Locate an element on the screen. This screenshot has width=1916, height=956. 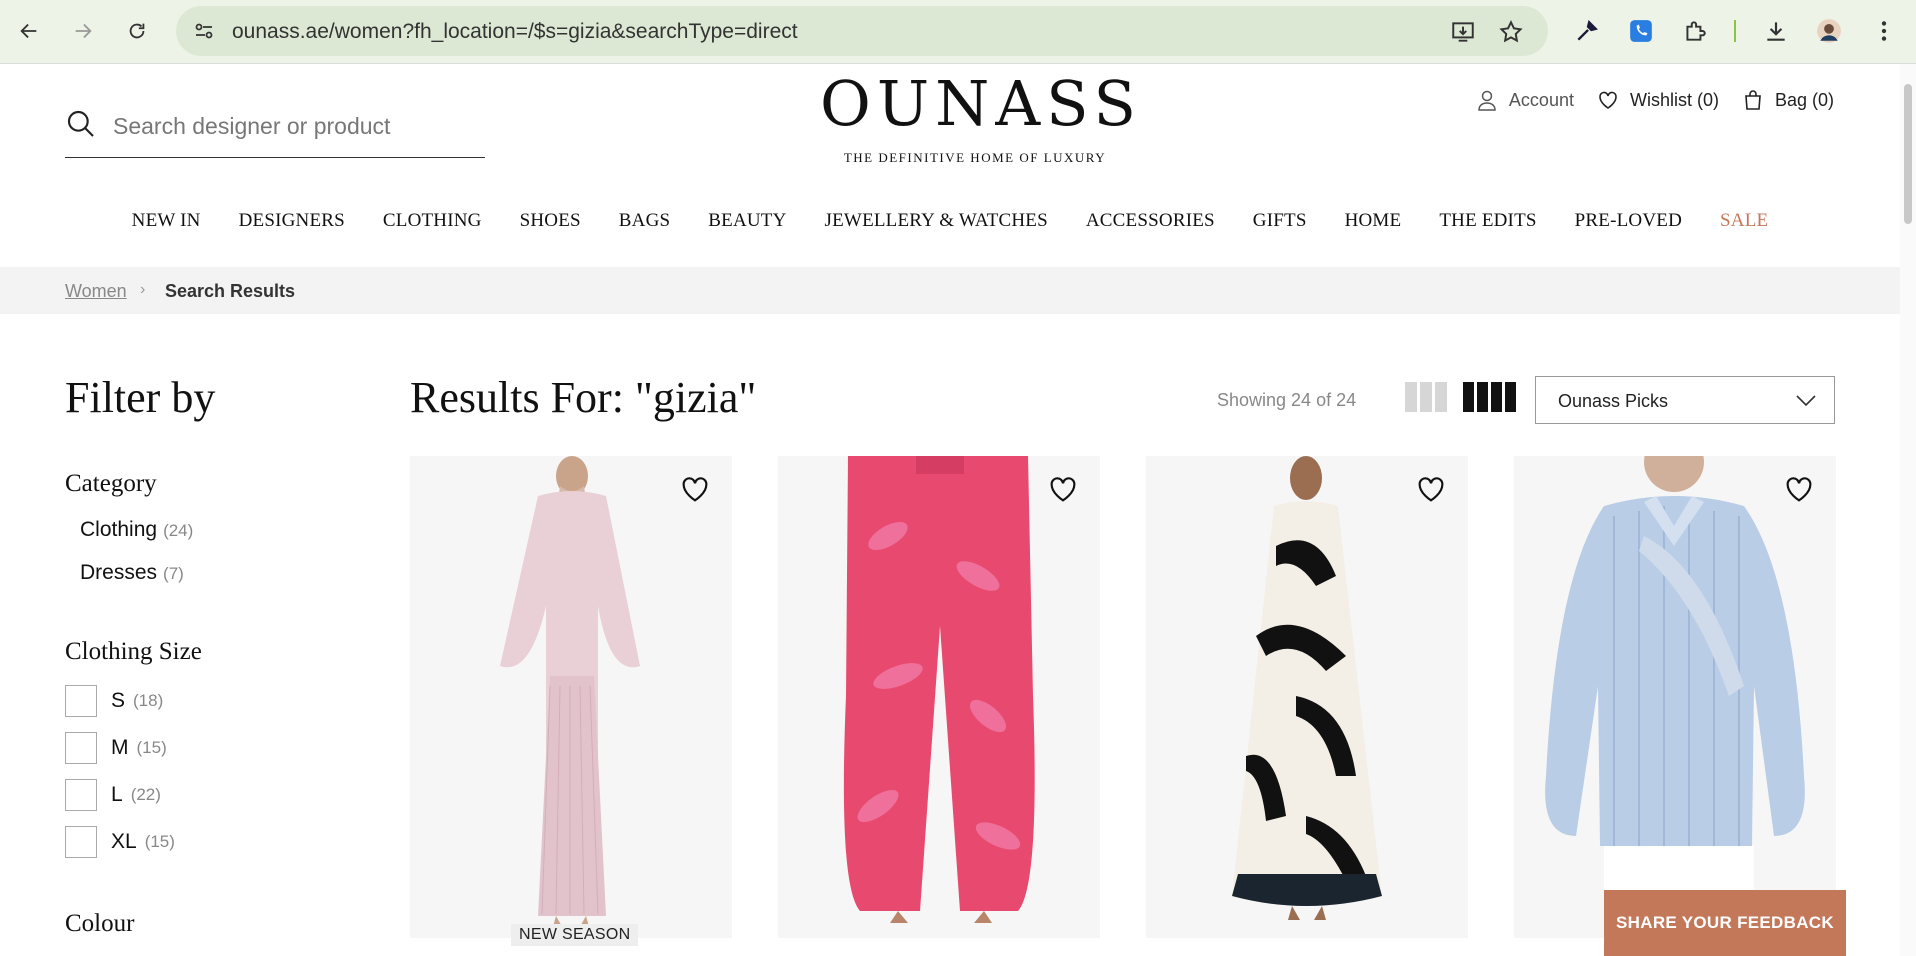
nav-item-clothing: CLOTHING is located at coordinates (432, 221).